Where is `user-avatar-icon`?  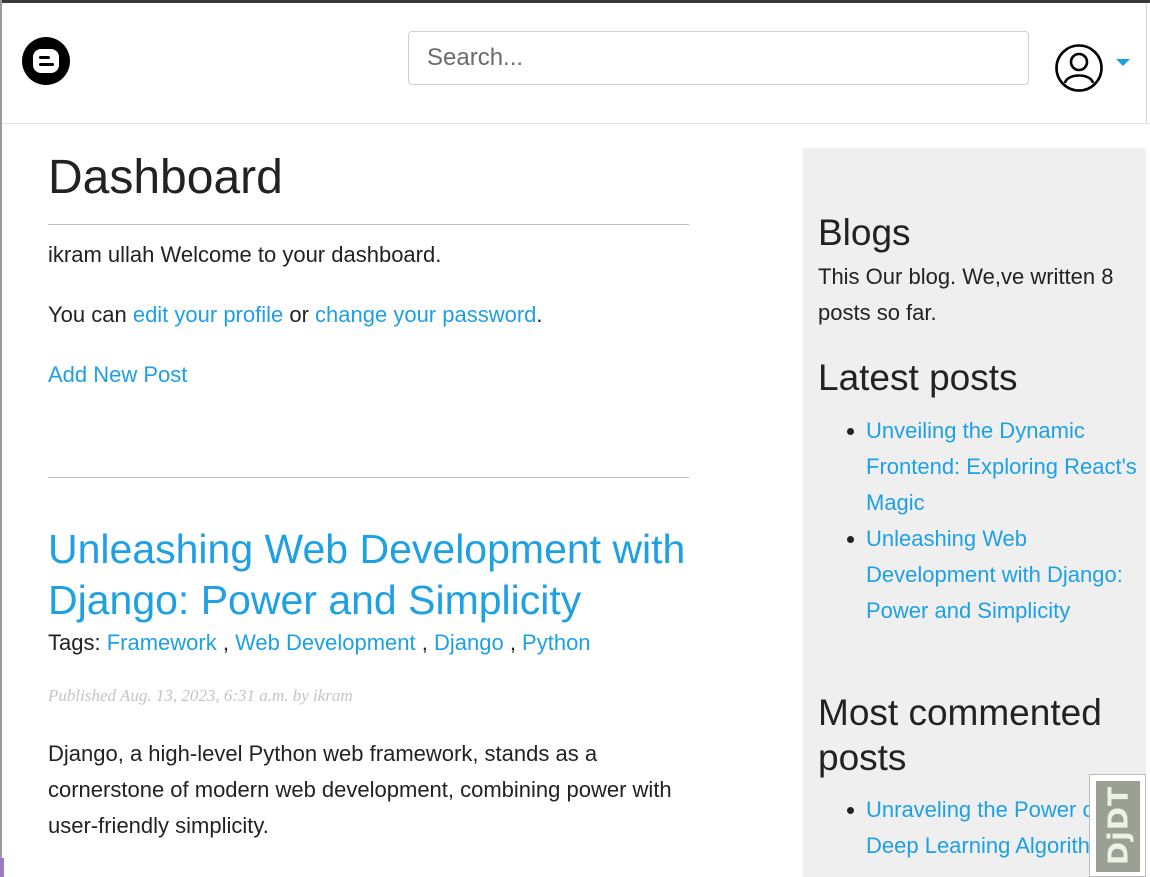 user-avatar-icon is located at coordinates (1079, 68).